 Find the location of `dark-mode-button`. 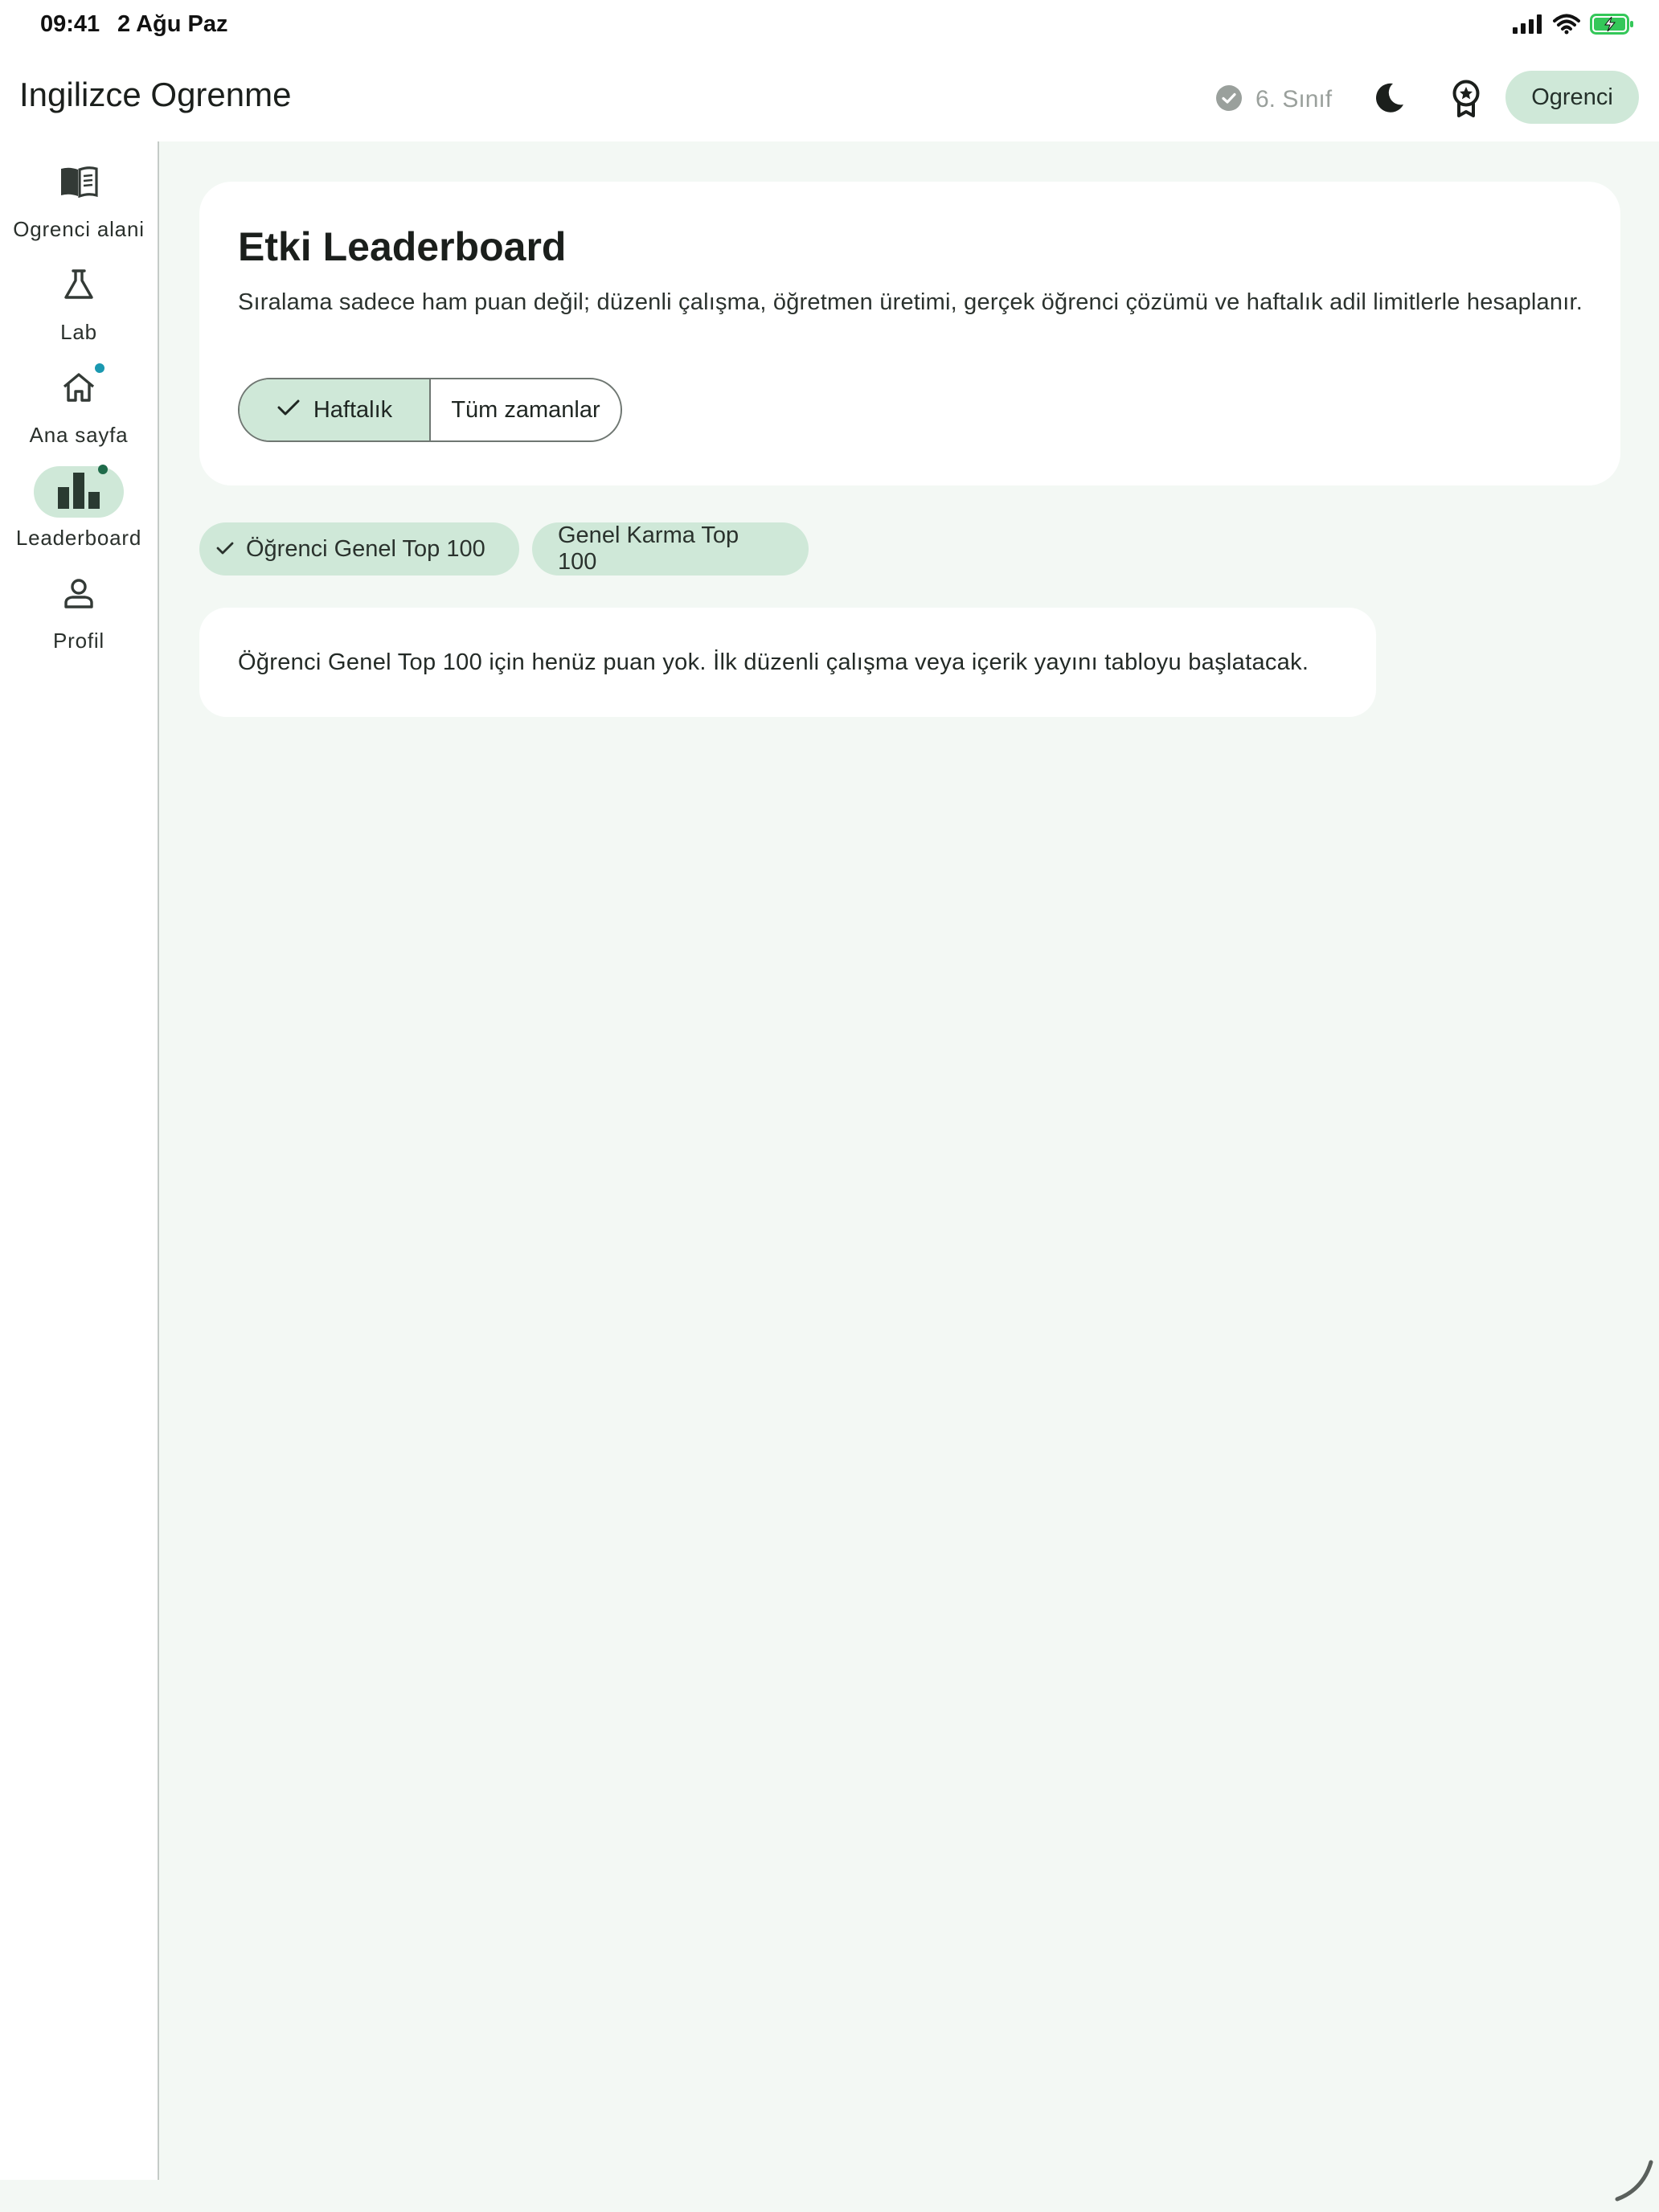

dark-mode-button is located at coordinates (1389, 99).